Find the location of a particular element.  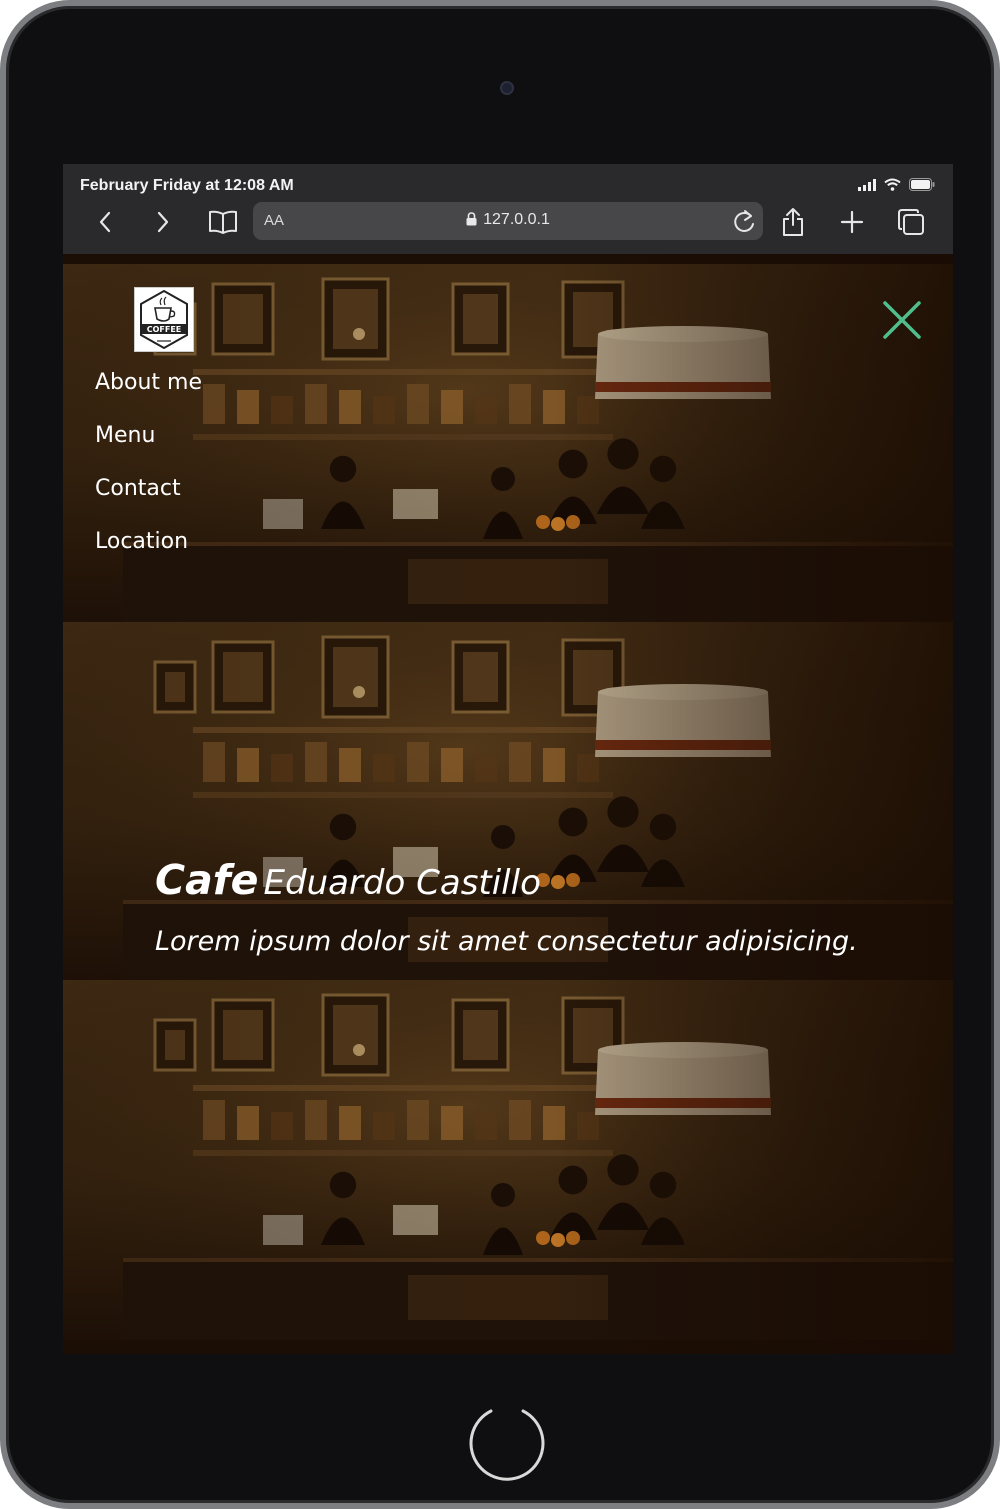

coffee-cup-icon: COFFEE is located at coordinates (164, 319).